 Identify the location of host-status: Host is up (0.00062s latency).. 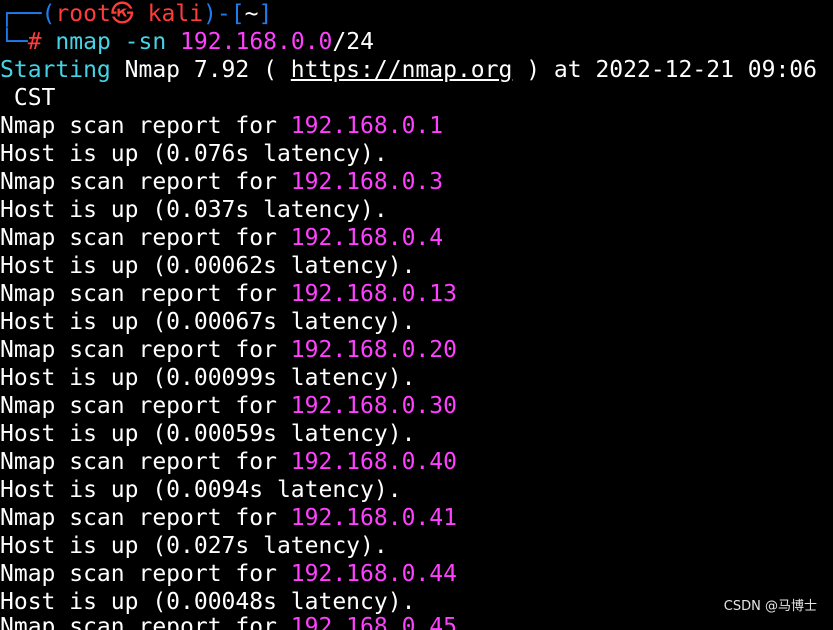
(208, 266).